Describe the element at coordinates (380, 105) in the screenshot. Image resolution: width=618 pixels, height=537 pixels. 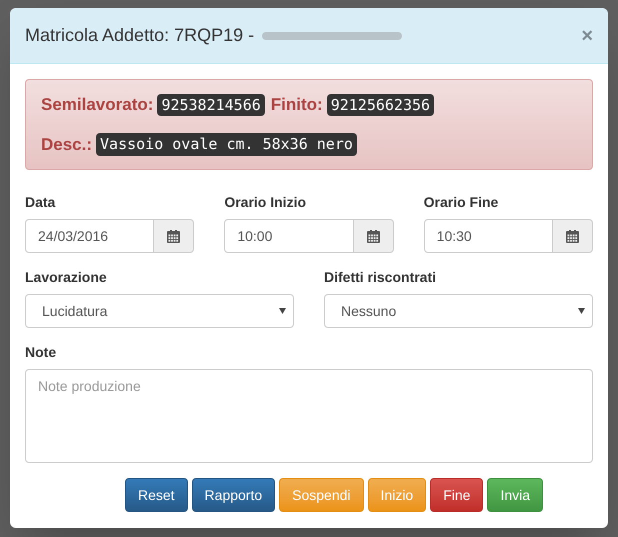
I see `finito-code: 92125662356` at that location.